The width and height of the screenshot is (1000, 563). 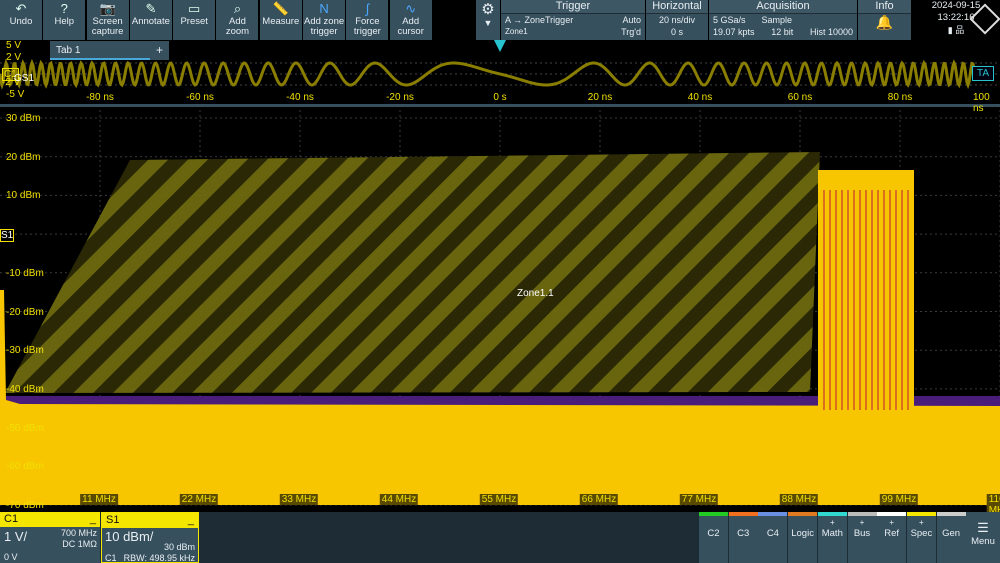 I want to click on time-label: -80 ns, so click(x=100, y=97).